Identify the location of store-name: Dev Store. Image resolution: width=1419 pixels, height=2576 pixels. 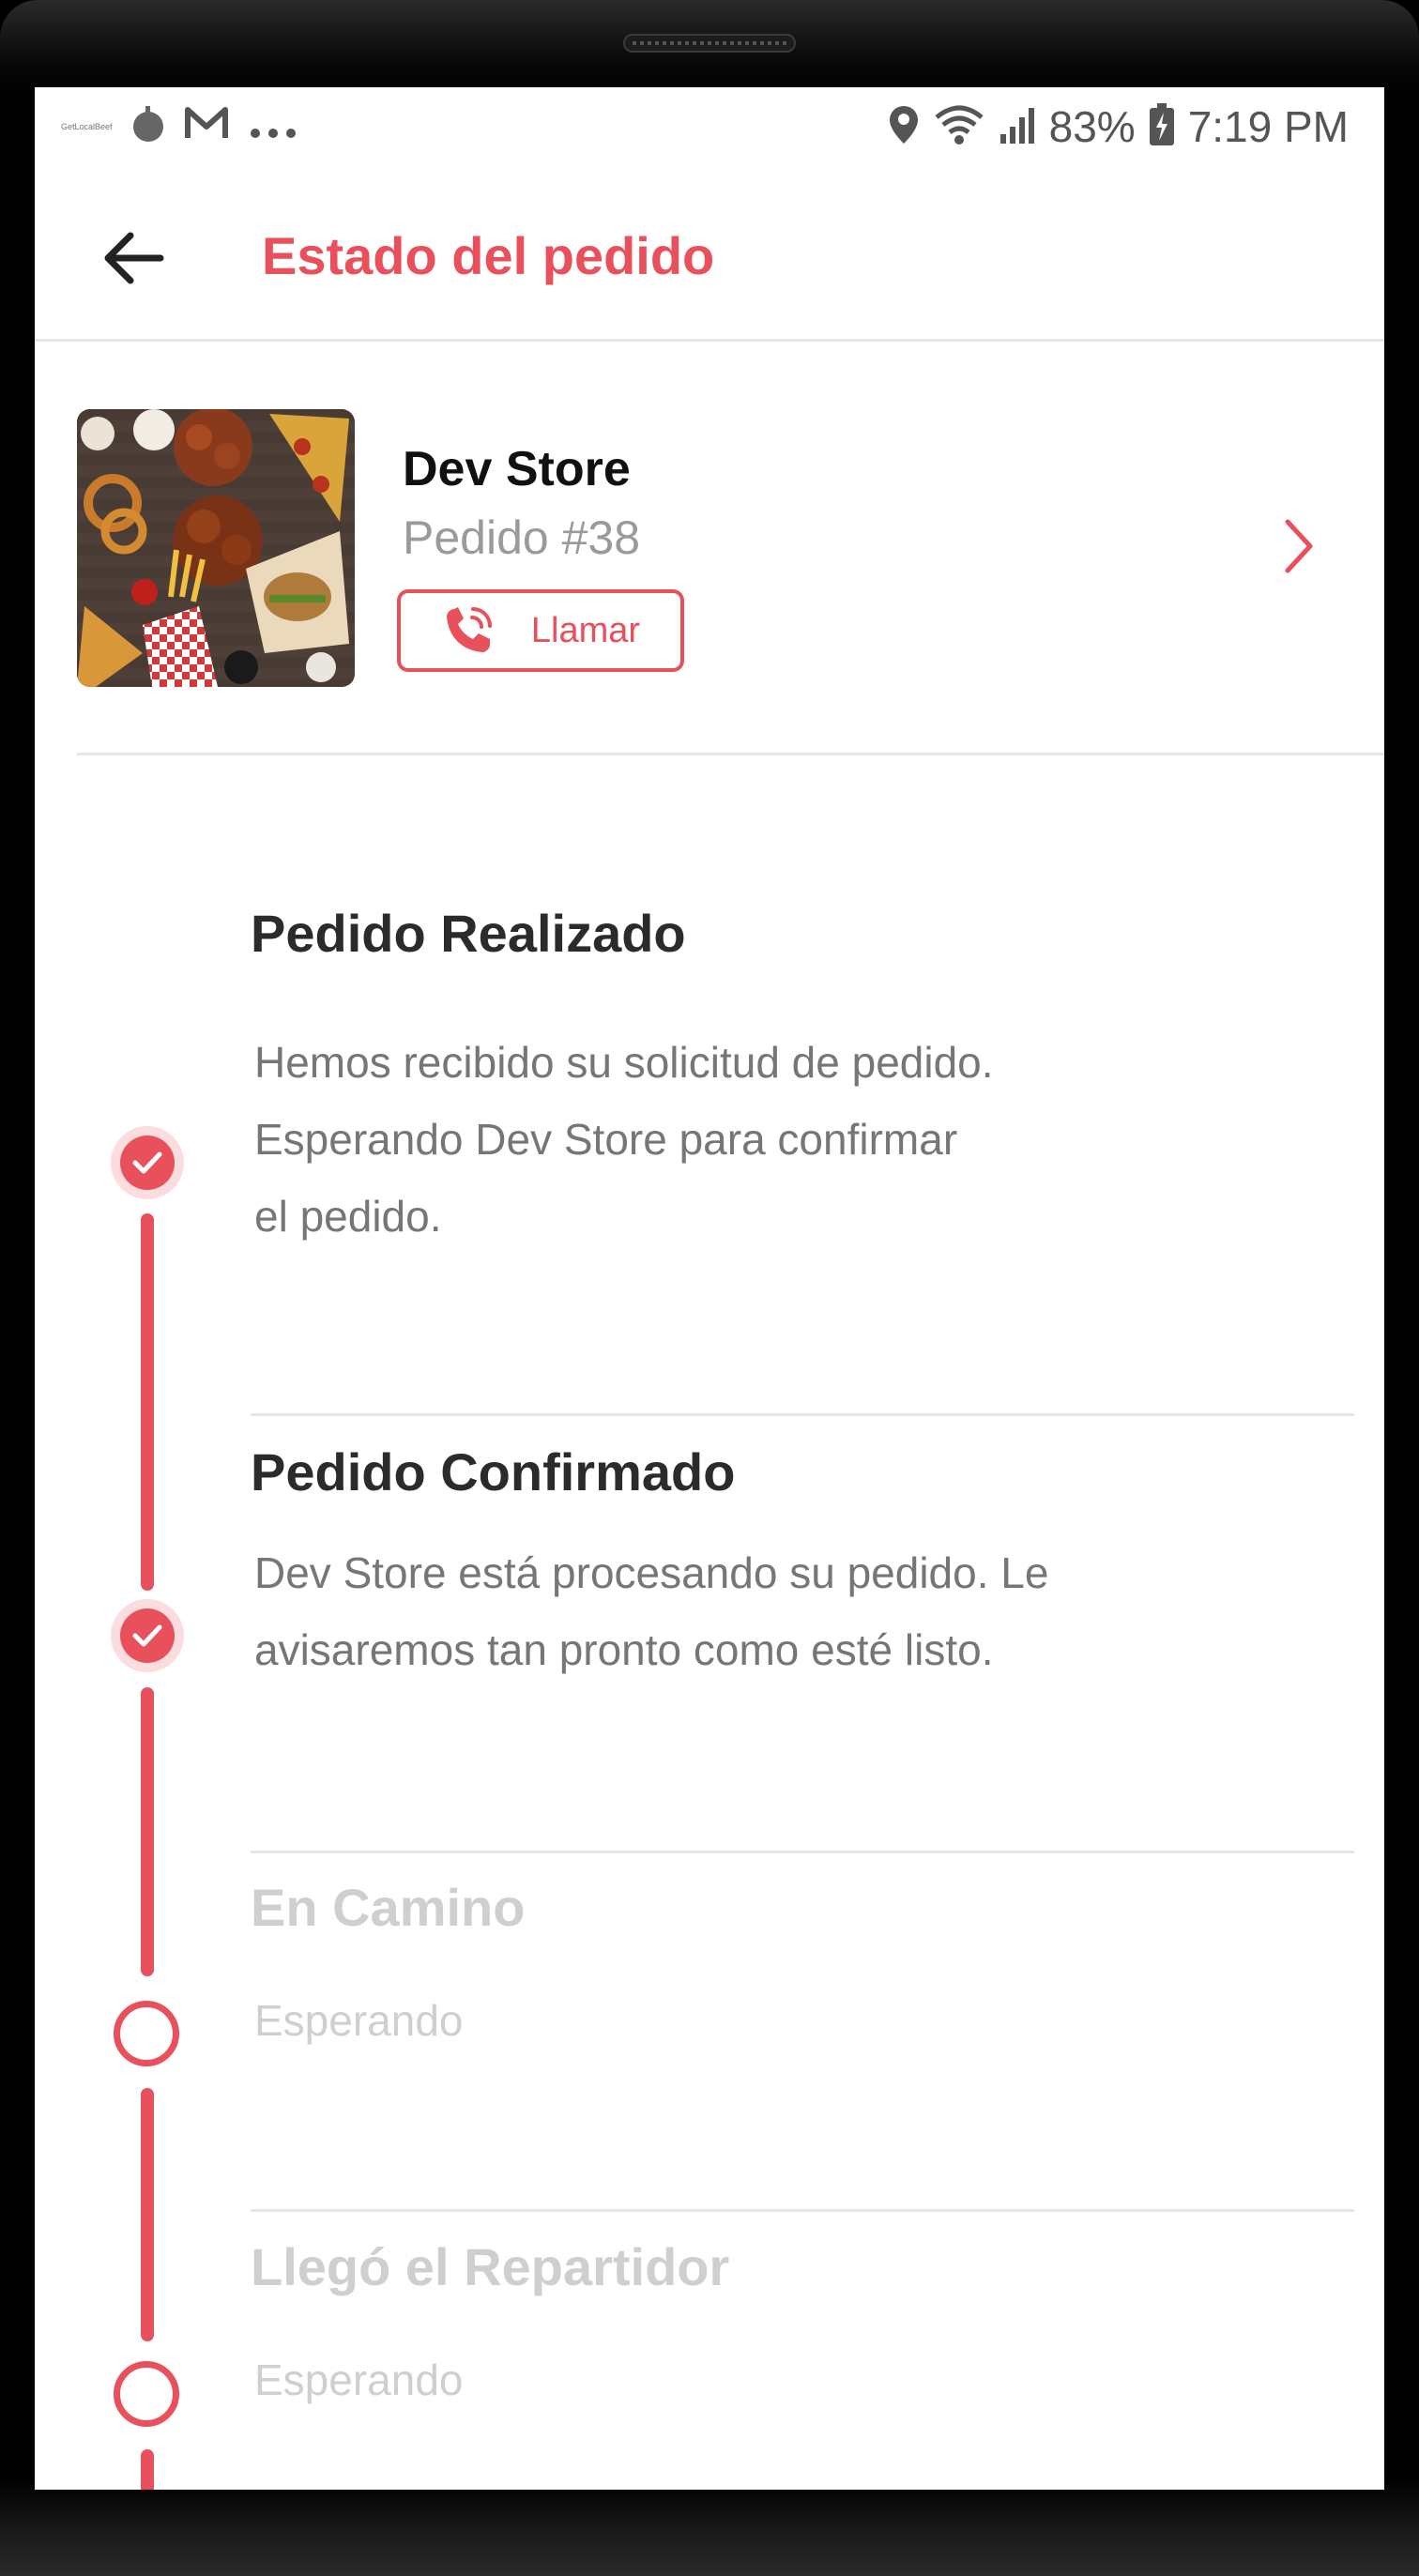
(517, 469).